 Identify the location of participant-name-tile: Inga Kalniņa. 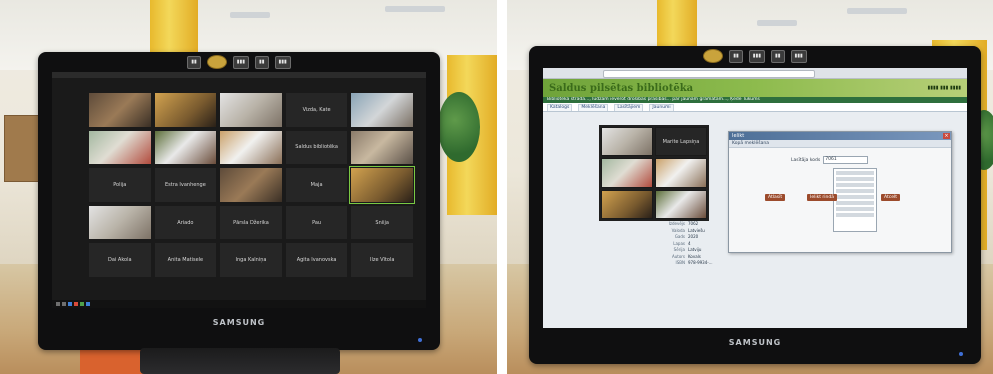
(251, 260).